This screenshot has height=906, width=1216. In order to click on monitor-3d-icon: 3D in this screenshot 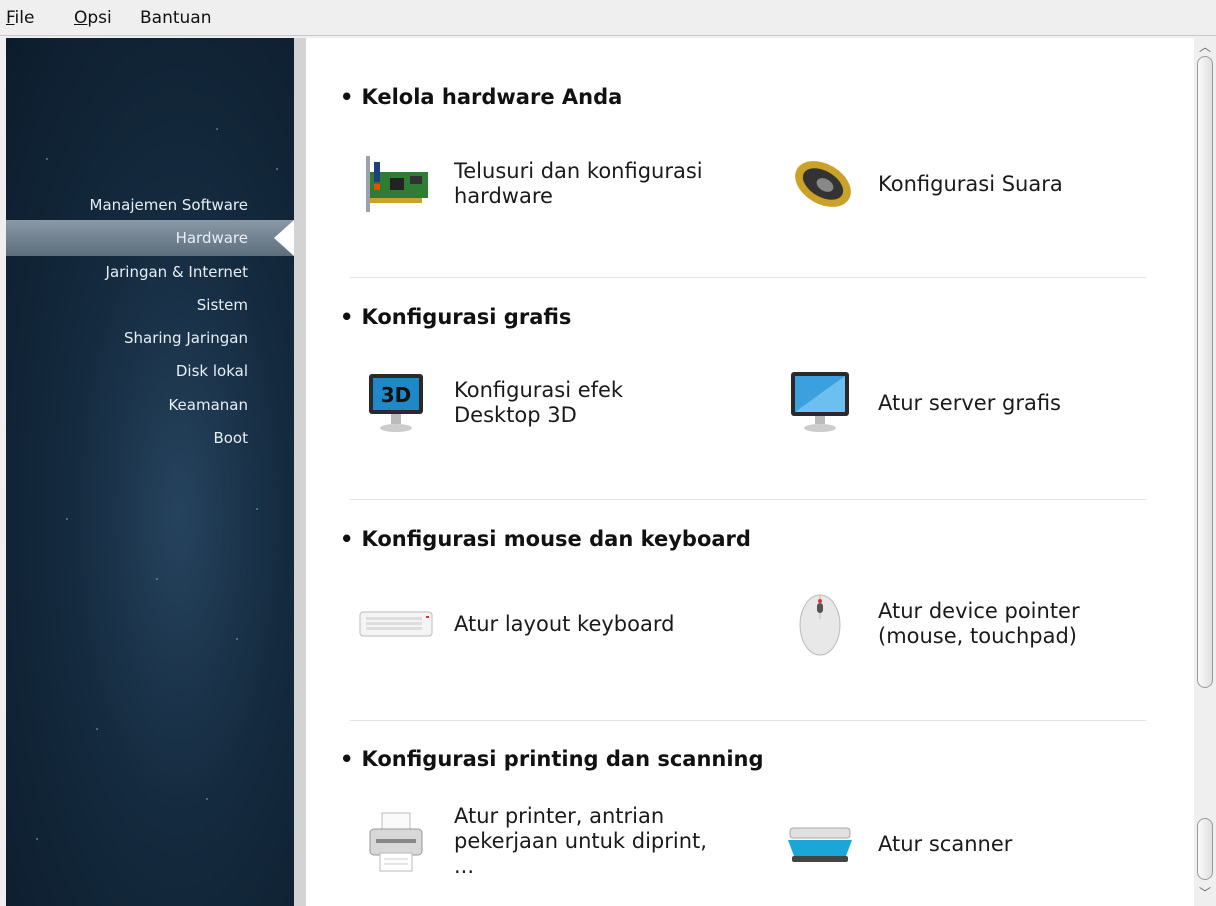, I will do `click(396, 403)`.